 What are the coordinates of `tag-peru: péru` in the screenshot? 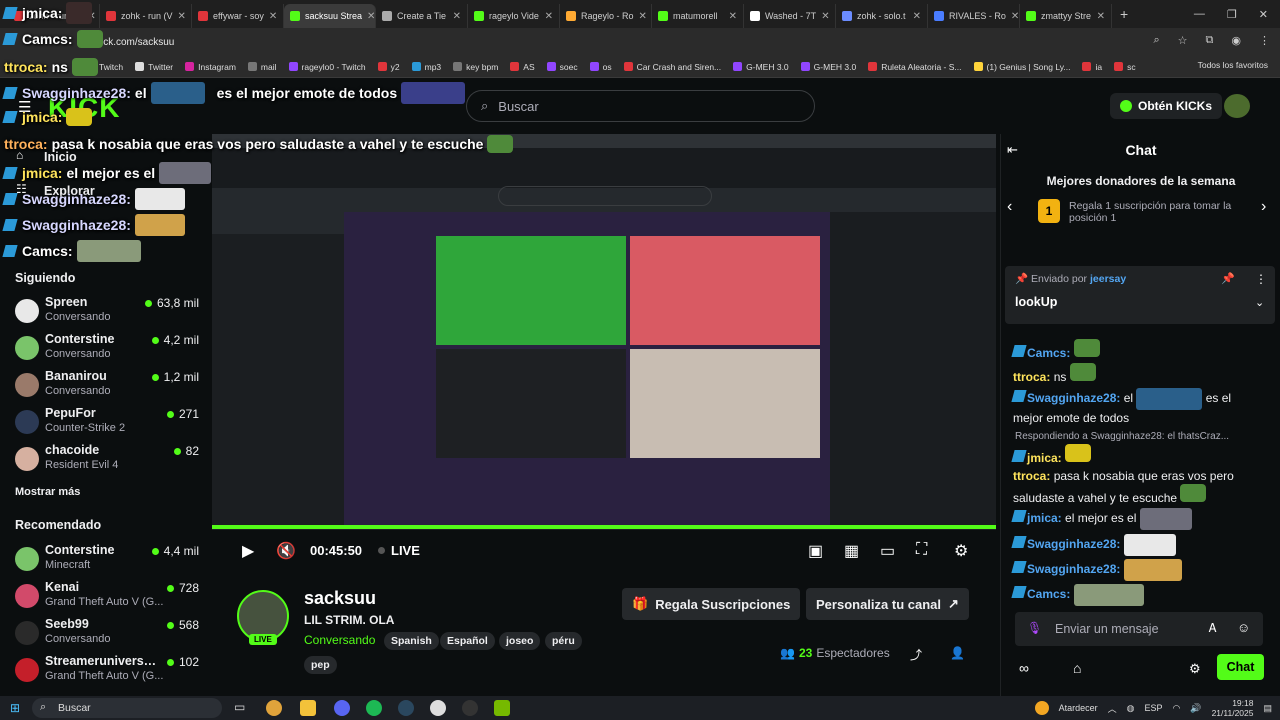 It's located at (563, 641).